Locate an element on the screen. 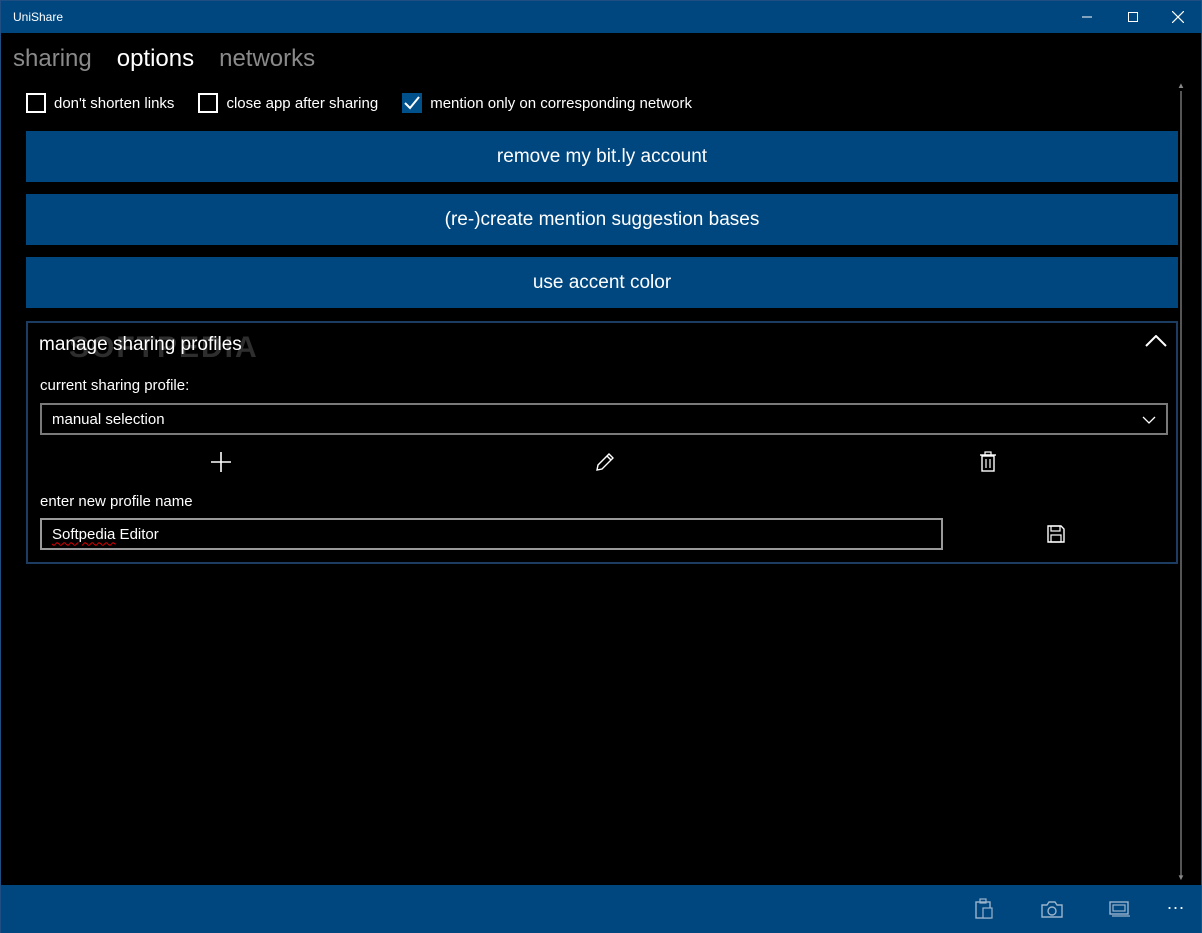 The height and width of the screenshot is (933, 1202). scroll-down-icon: ▼ is located at coordinates (1181, 877).